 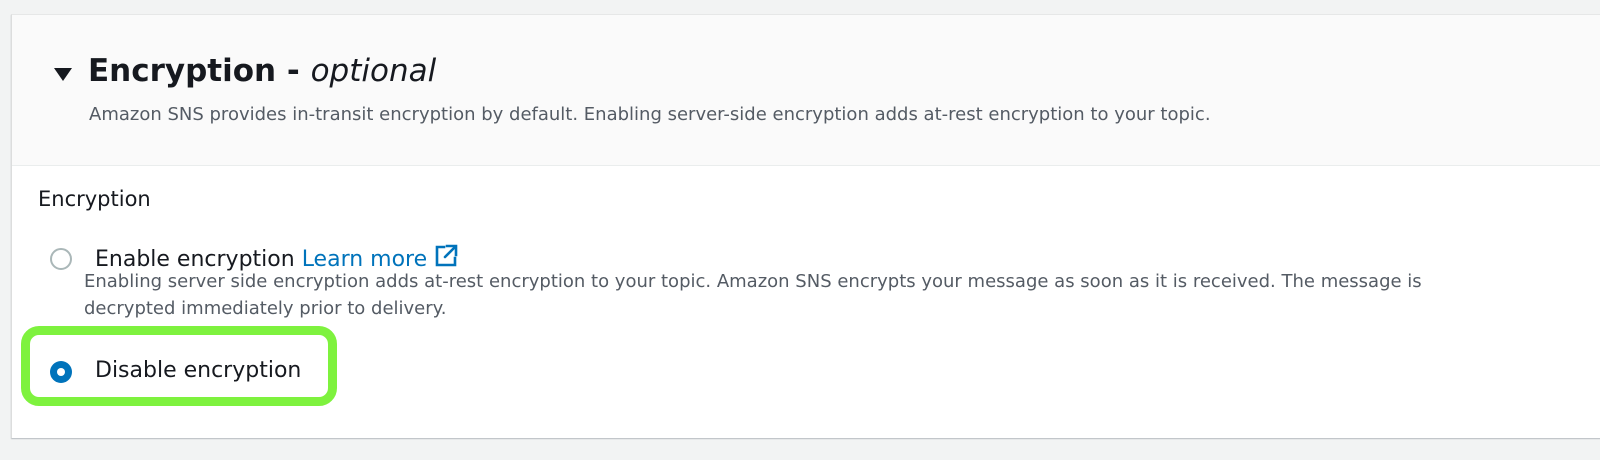 What do you see at coordinates (446, 256) in the screenshot?
I see `external-link-icon` at bounding box center [446, 256].